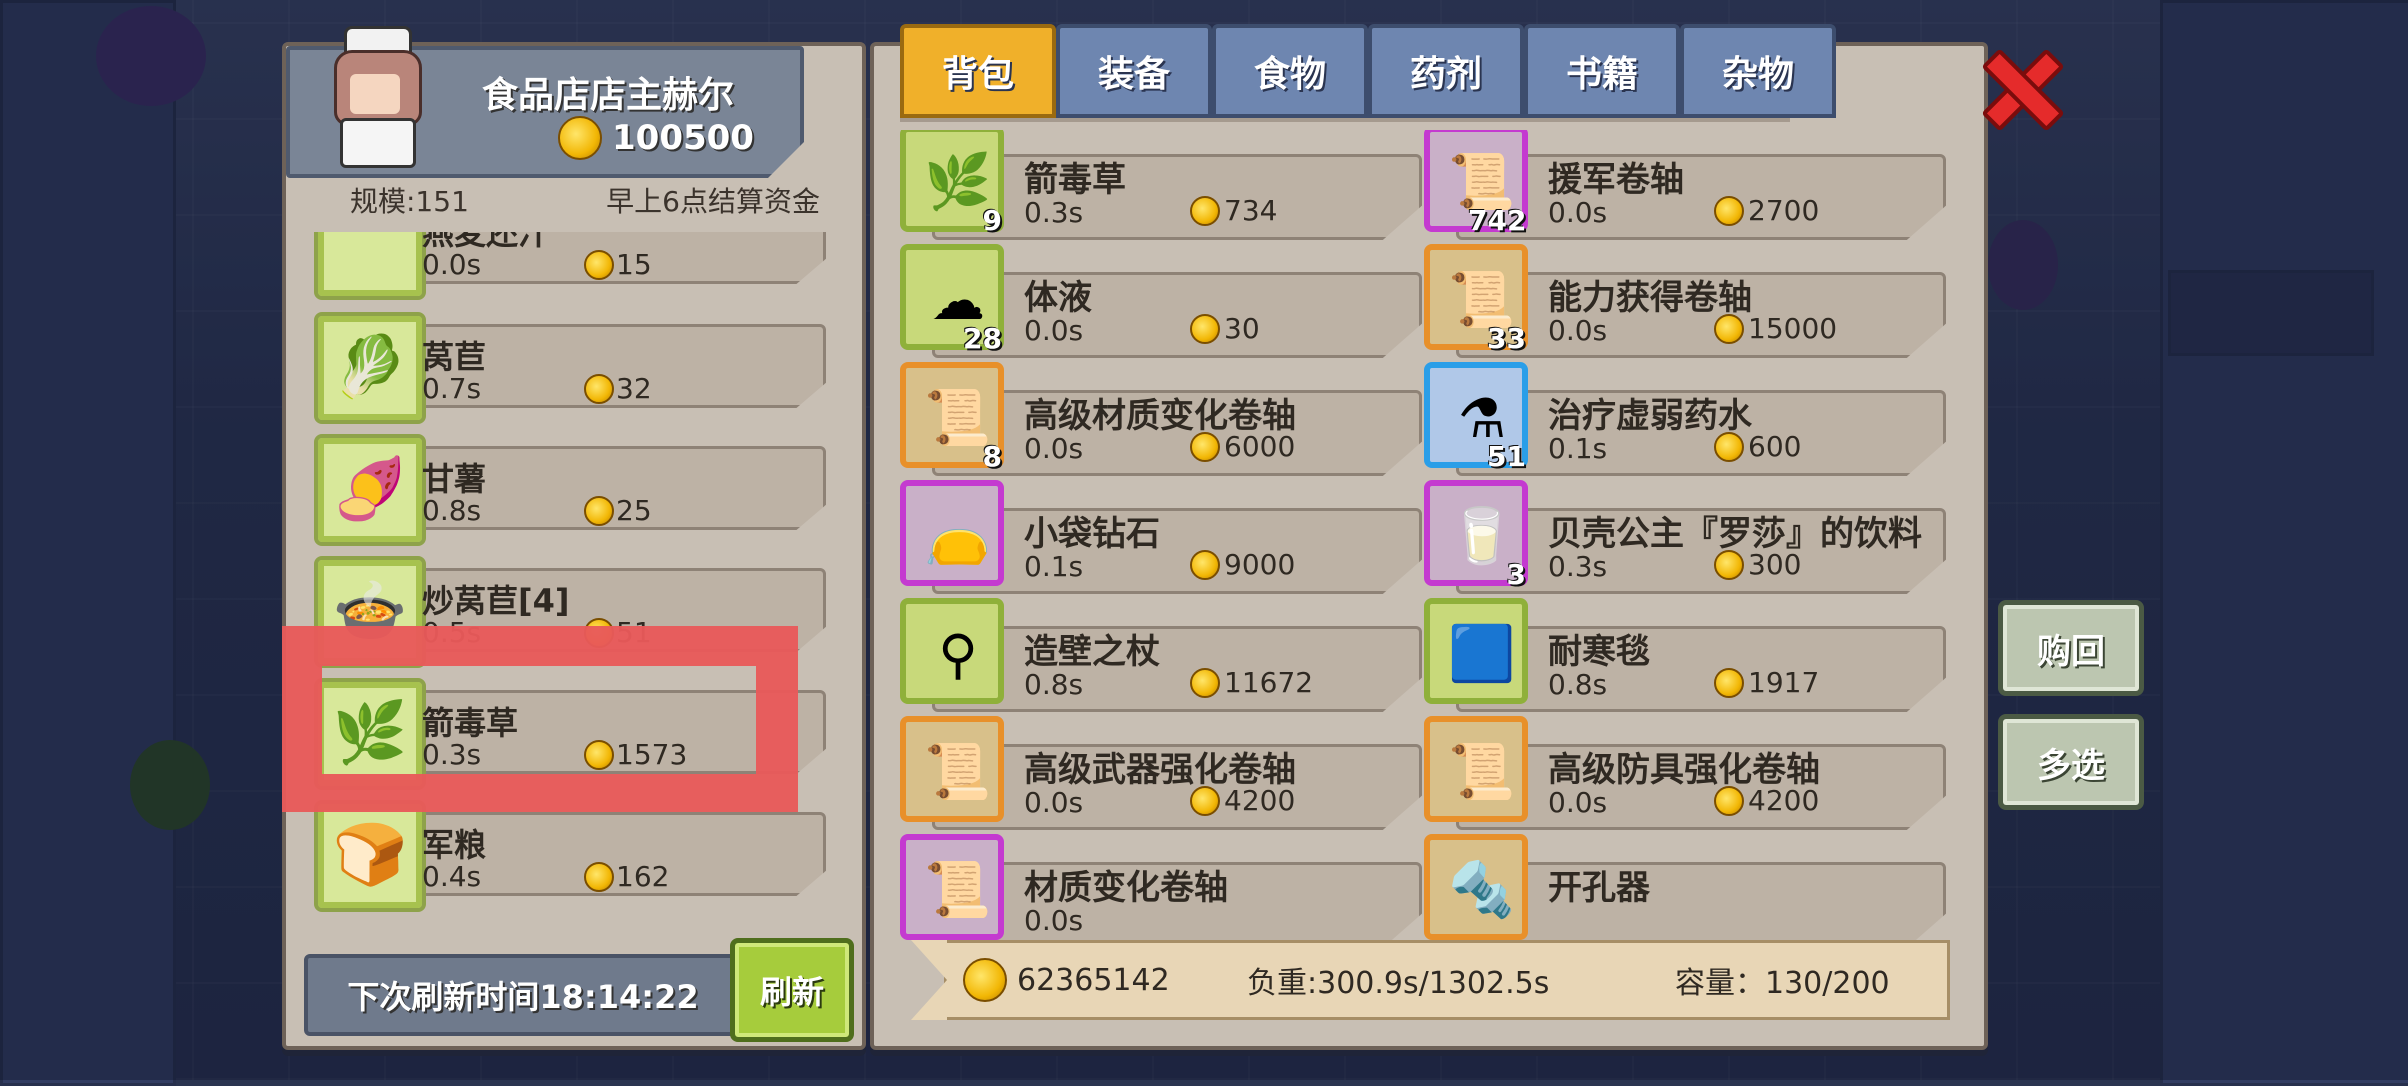  I want to click on inventory-footer: 62365142 负重:300.9s/1302.5s 容量：130/200, so click(1430, 980).